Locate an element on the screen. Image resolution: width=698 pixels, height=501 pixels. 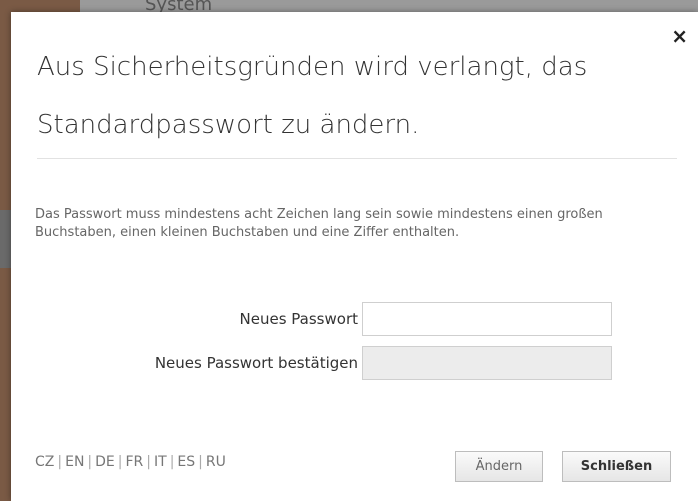
confirm-password-label: Neues Passwort bestätigen is located at coordinates (256, 363).